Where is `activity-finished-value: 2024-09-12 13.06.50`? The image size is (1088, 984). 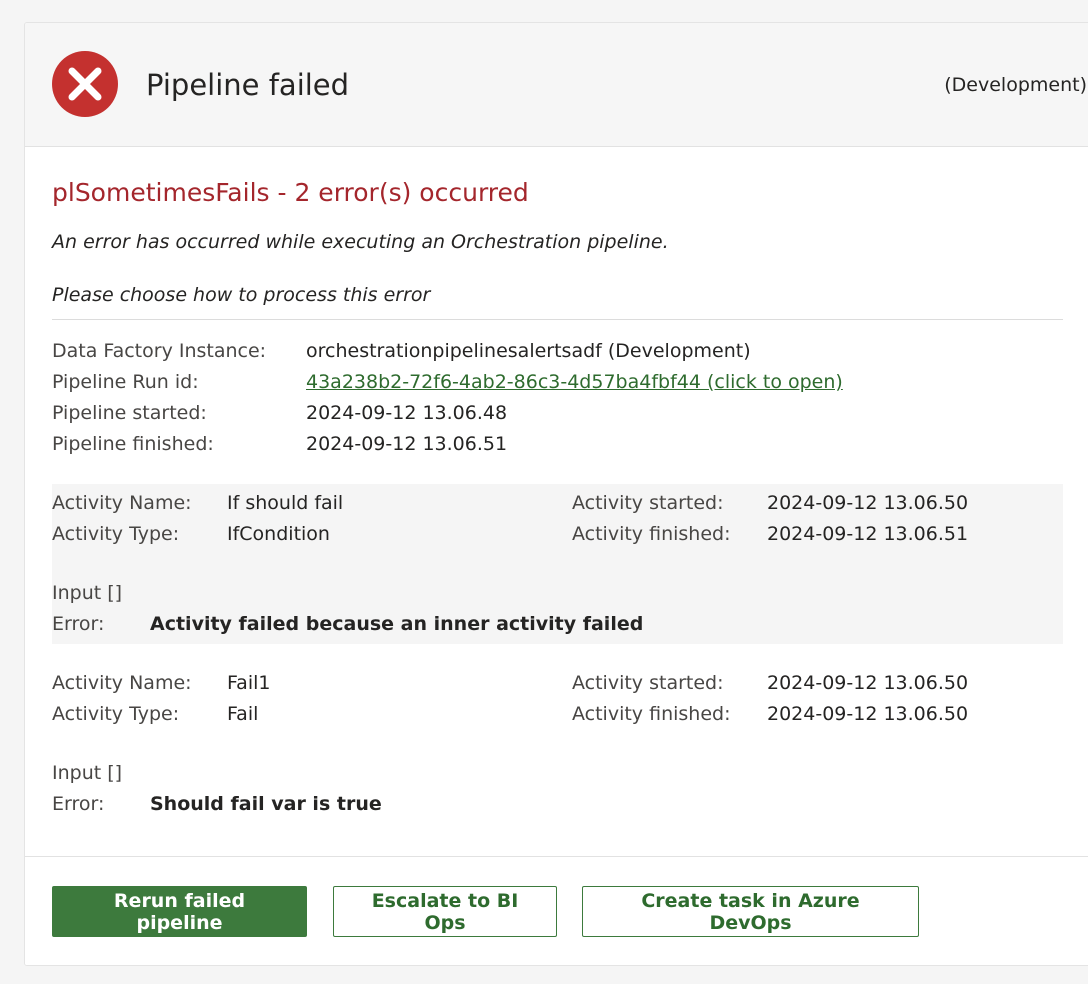 activity-finished-value: 2024-09-12 13.06.50 is located at coordinates (868, 714).